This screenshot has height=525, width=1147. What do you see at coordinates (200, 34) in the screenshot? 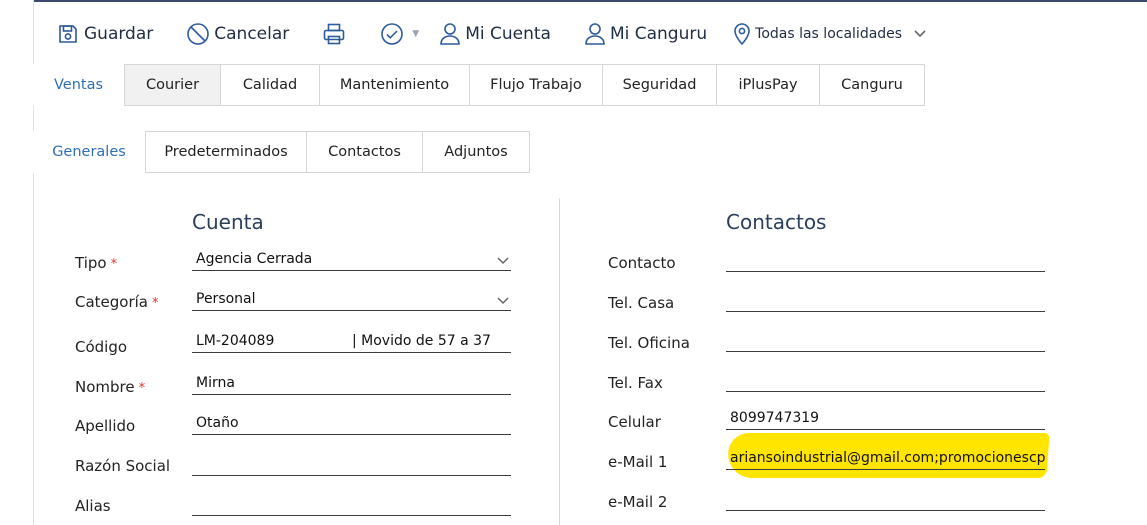
I see `cancel-icon` at bounding box center [200, 34].